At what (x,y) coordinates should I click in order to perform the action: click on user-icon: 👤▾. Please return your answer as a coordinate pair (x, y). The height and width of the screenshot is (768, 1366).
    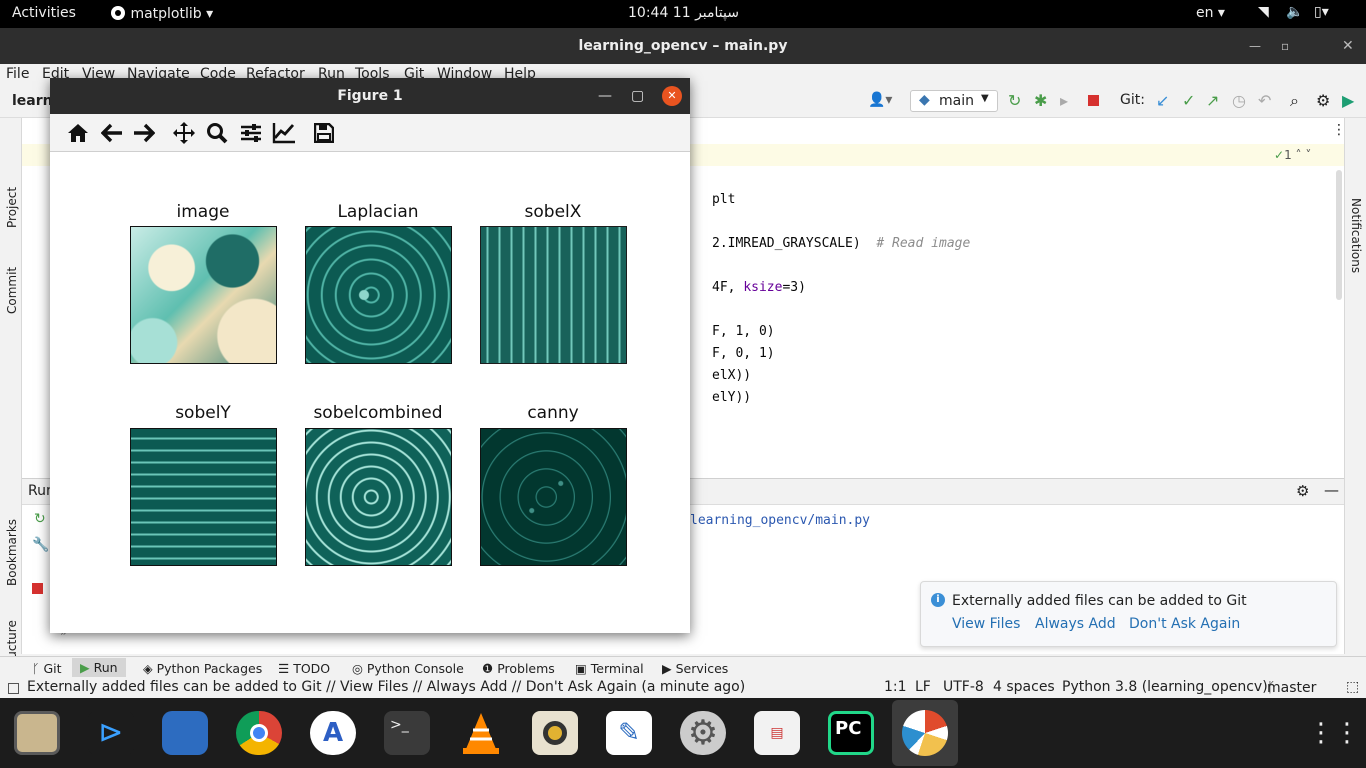
    Looking at the image, I should click on (880, 100).